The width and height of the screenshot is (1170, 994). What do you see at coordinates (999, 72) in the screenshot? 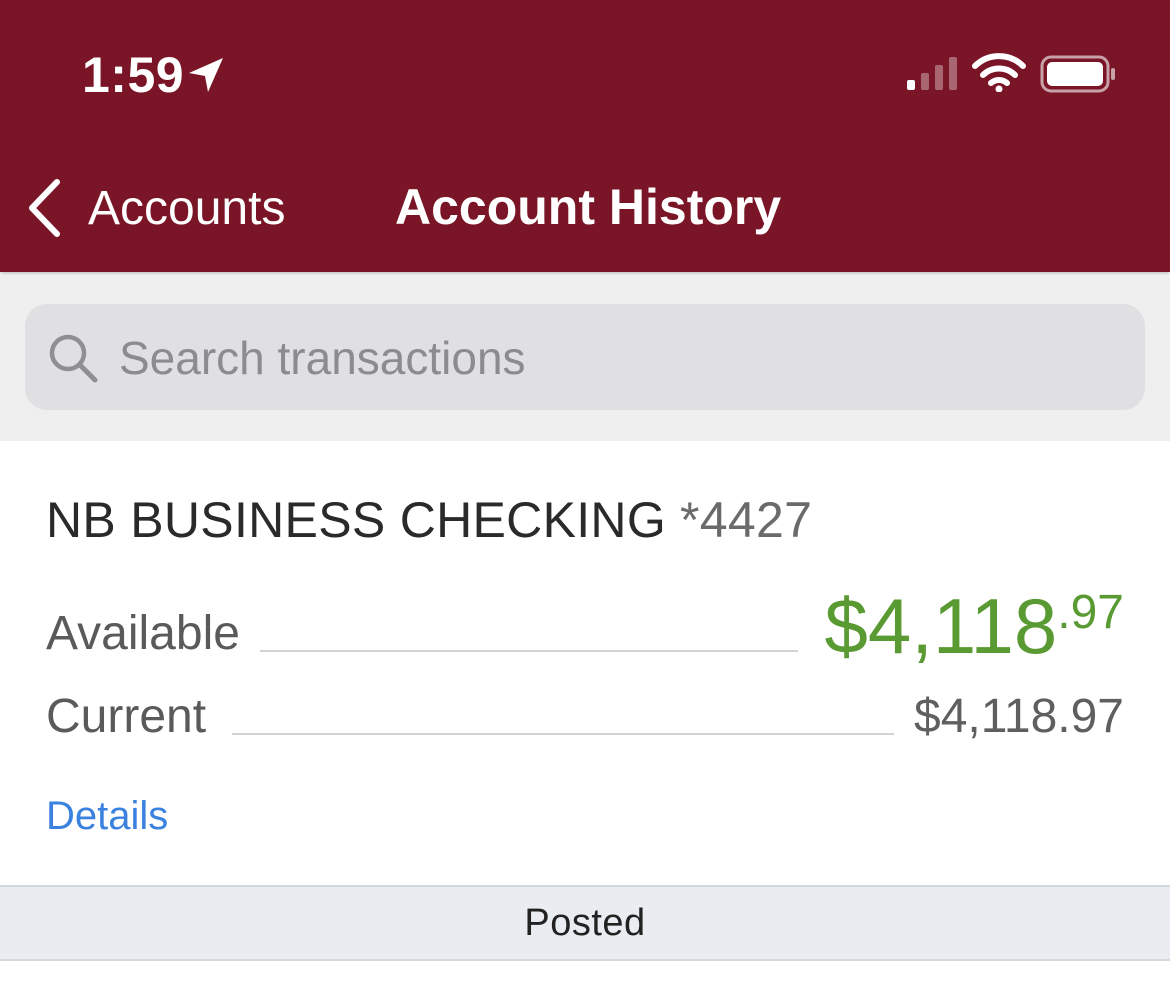
I see `wifi-icon` at bounding box center [999, 72].